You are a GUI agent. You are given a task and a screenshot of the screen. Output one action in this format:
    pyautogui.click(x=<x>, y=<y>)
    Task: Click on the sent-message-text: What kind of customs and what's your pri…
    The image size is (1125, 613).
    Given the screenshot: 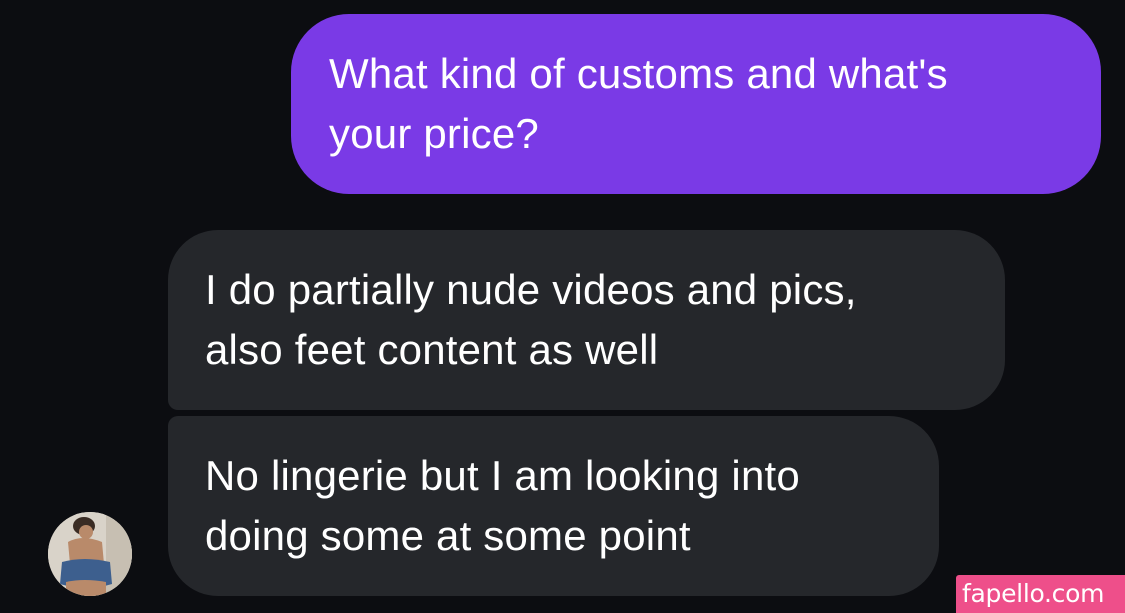 What is the action you would take?
    pyautogui.click(x=638, y=103)
    